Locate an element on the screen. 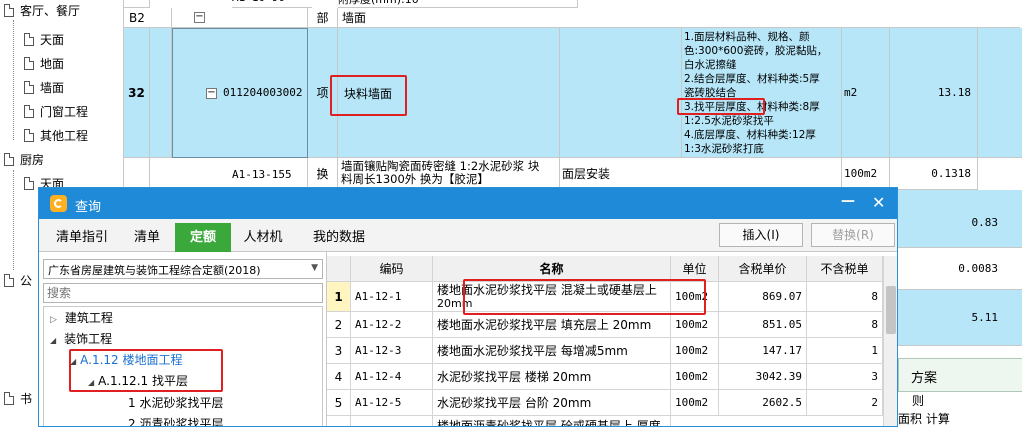  library-select: 广东省房屋建筑与装饰工程综合定额(2018) ▼ is located at coordinates (183, 269).